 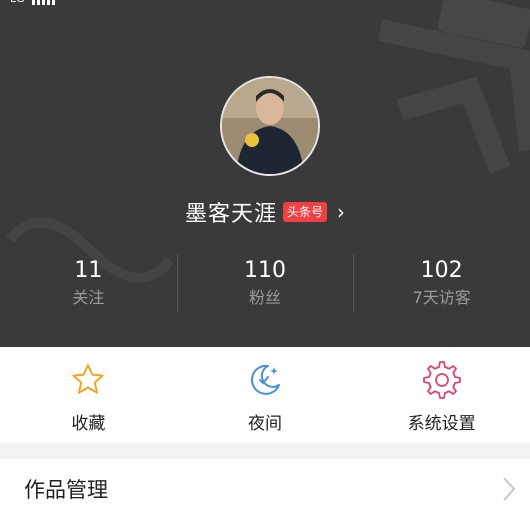 I want to click on stat-value: 102, so click(x=441, y=270).